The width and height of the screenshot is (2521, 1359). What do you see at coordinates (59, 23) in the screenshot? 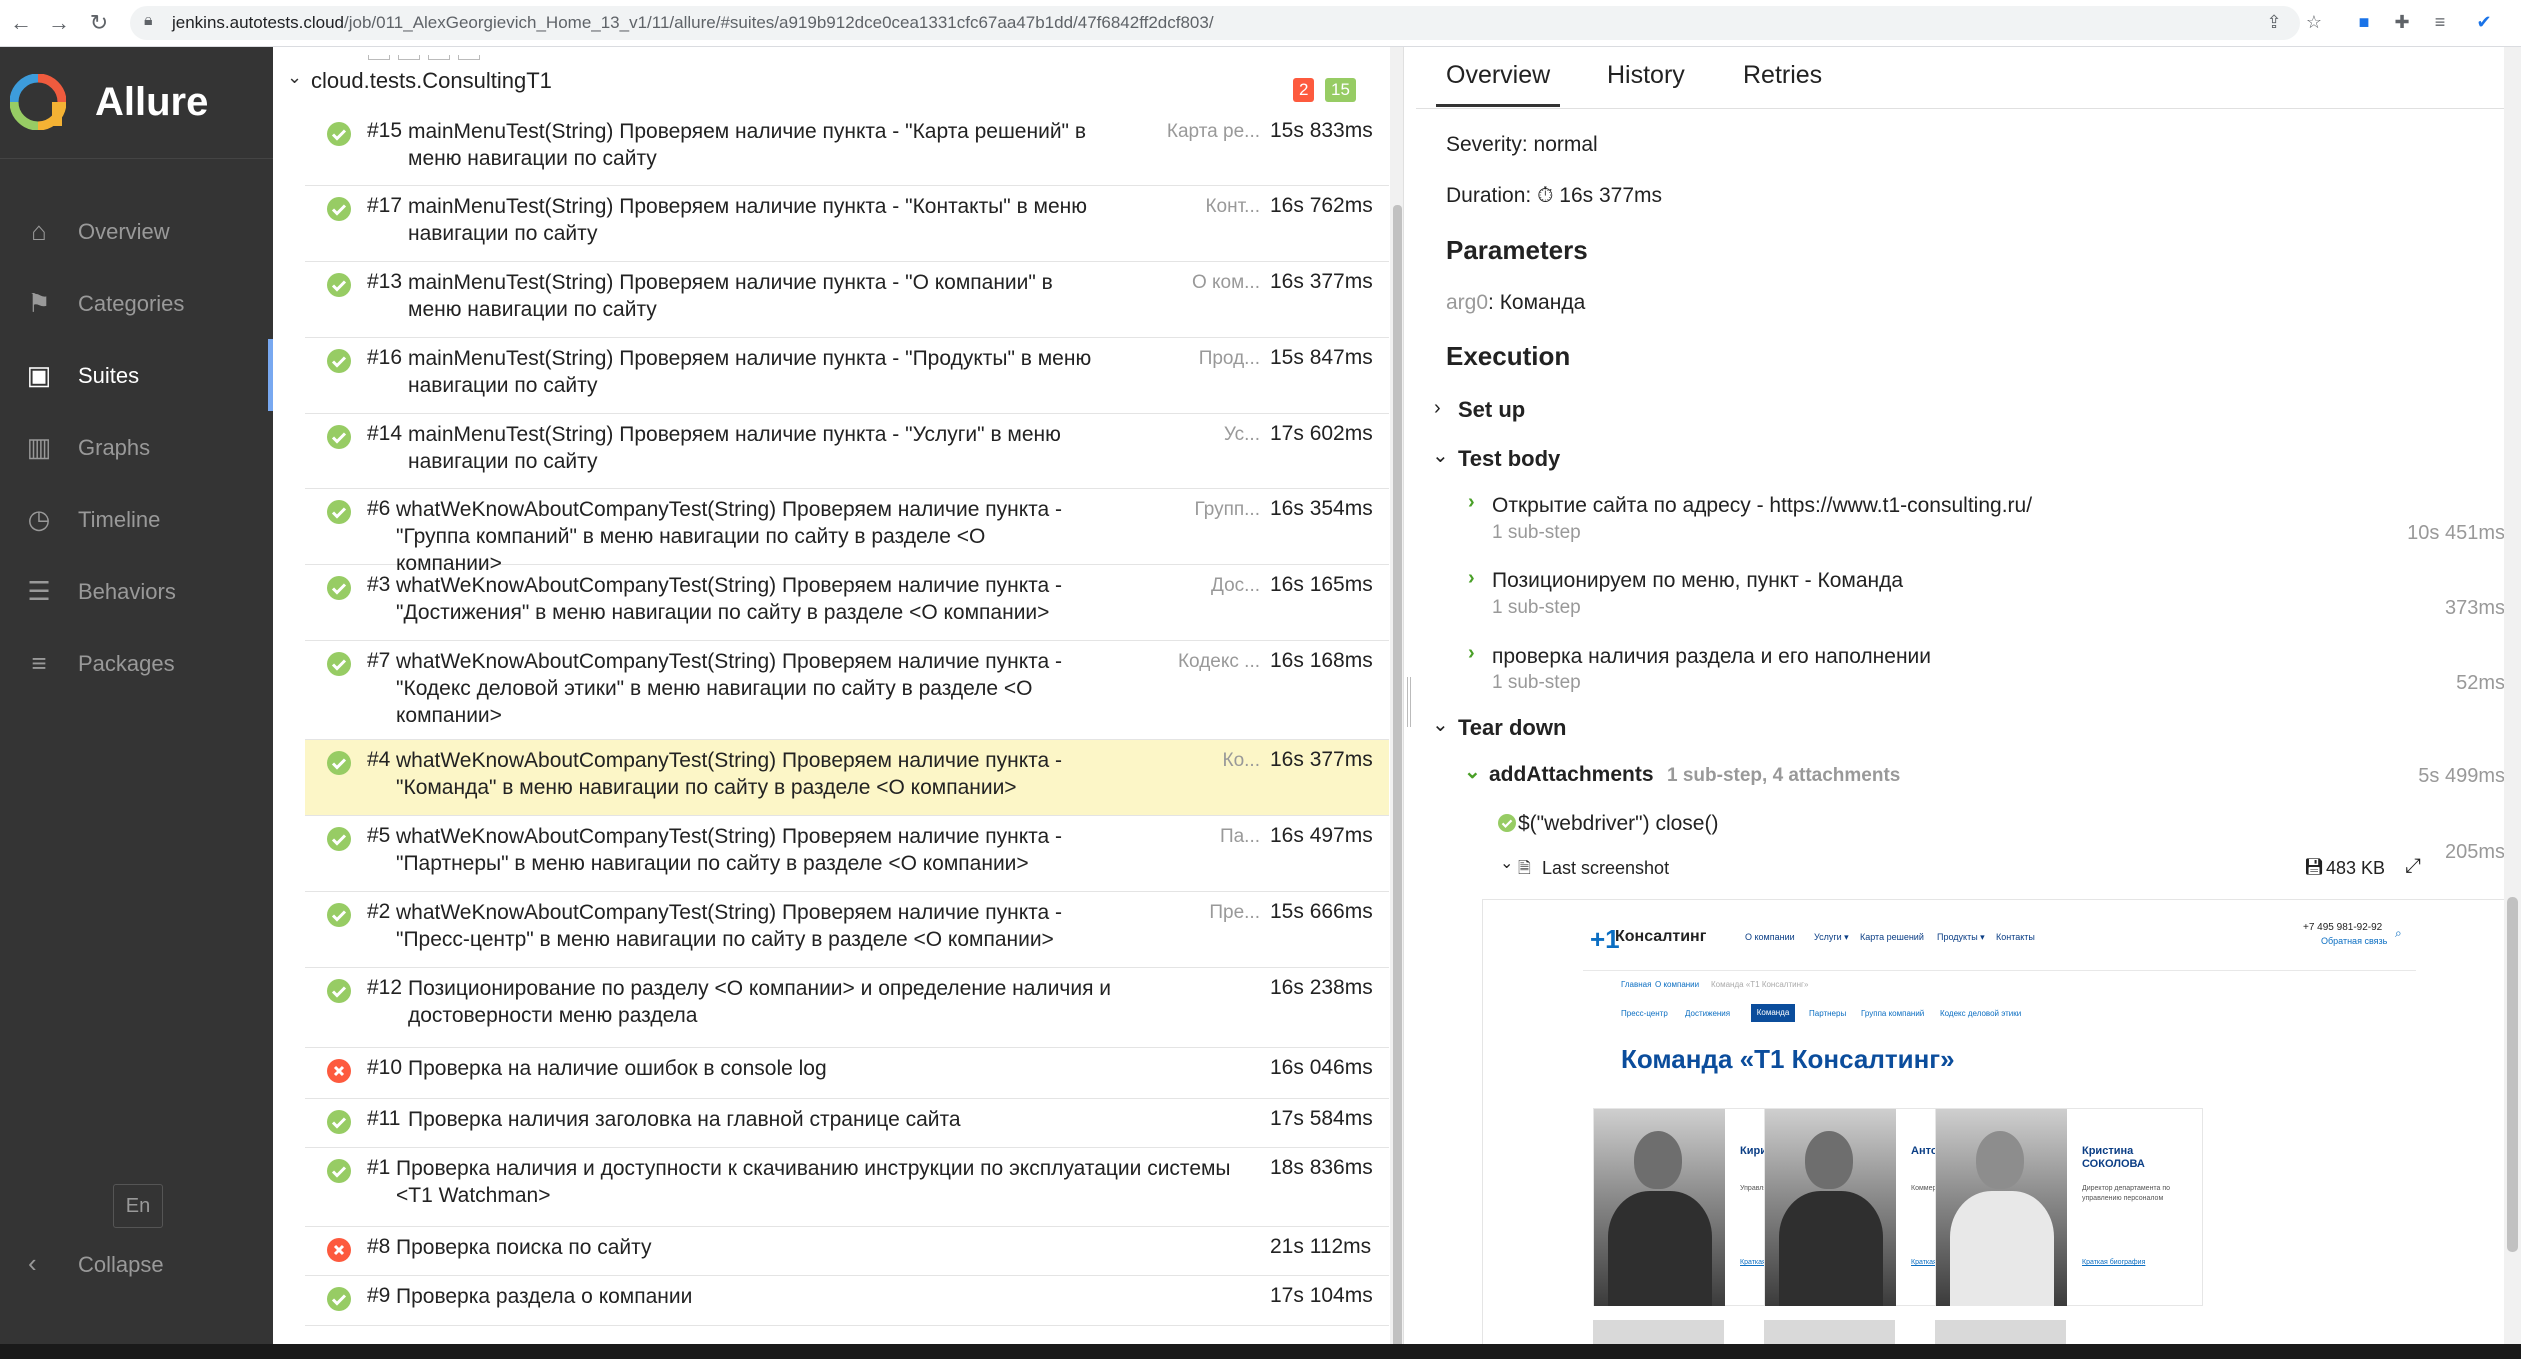
I see `forward-icon: →` at bounding box center [59, 23].